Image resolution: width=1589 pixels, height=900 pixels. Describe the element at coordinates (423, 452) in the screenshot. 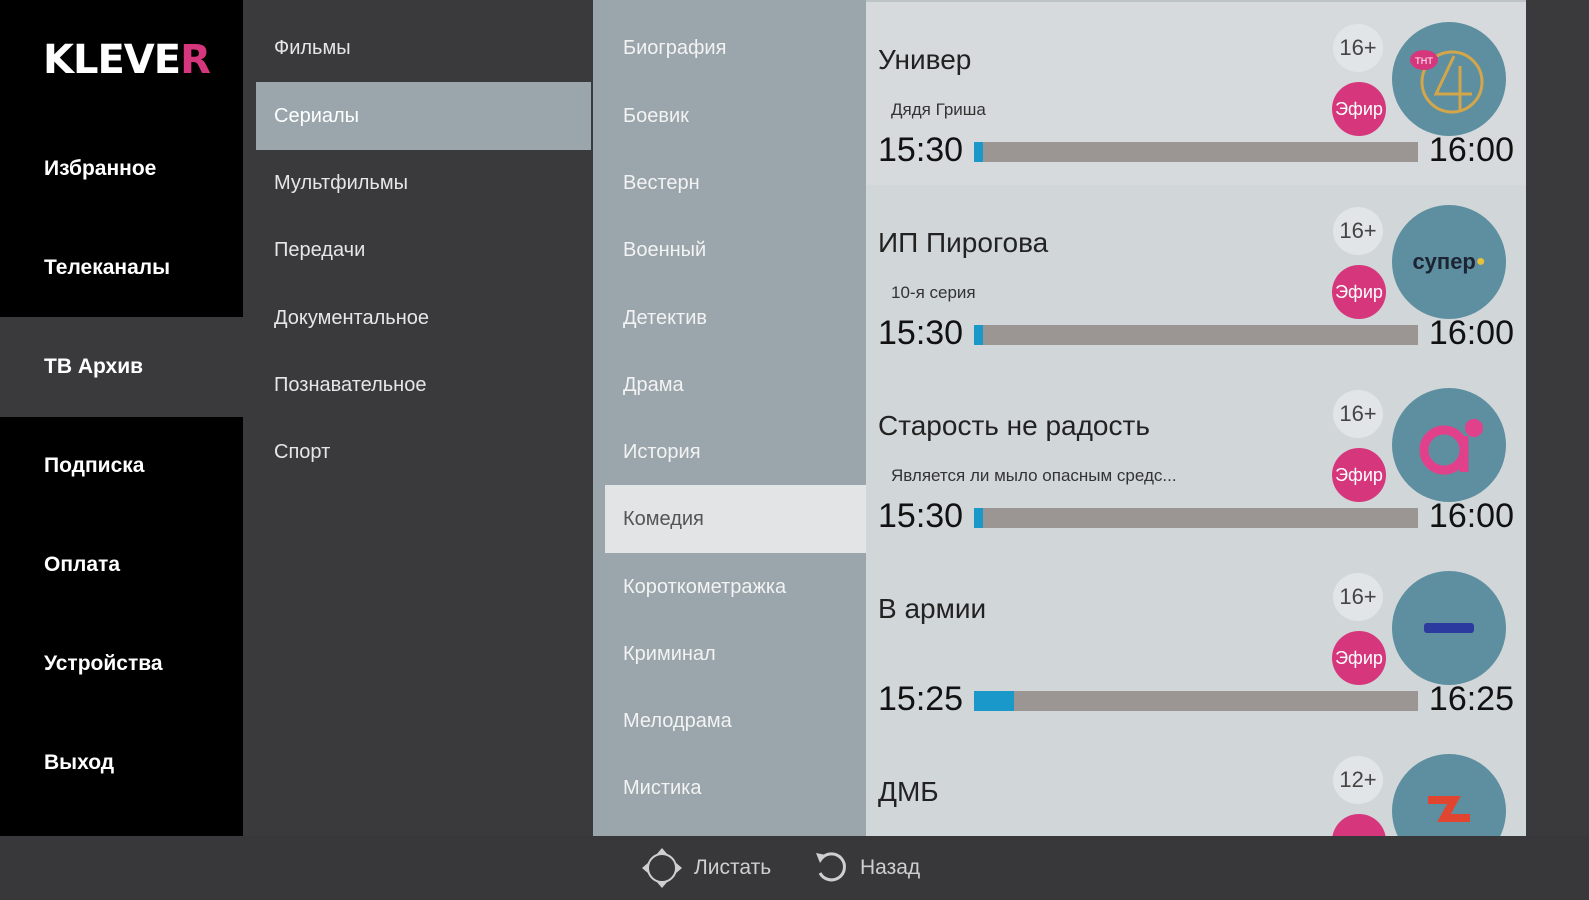

I see `category-item-sport: Спорт` at that location.